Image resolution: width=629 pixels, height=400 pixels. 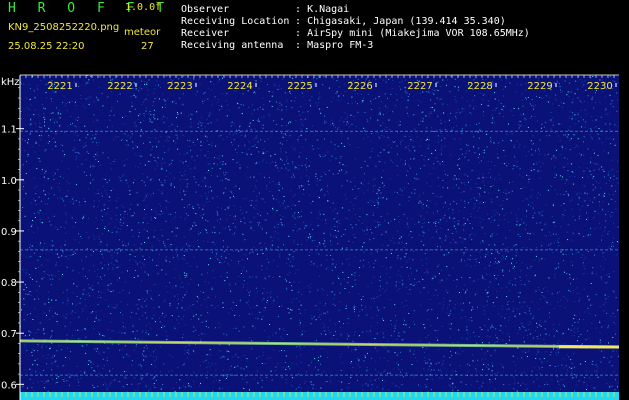 I want to click on y-tick-label: 0.8, so click(x=9, y=283).